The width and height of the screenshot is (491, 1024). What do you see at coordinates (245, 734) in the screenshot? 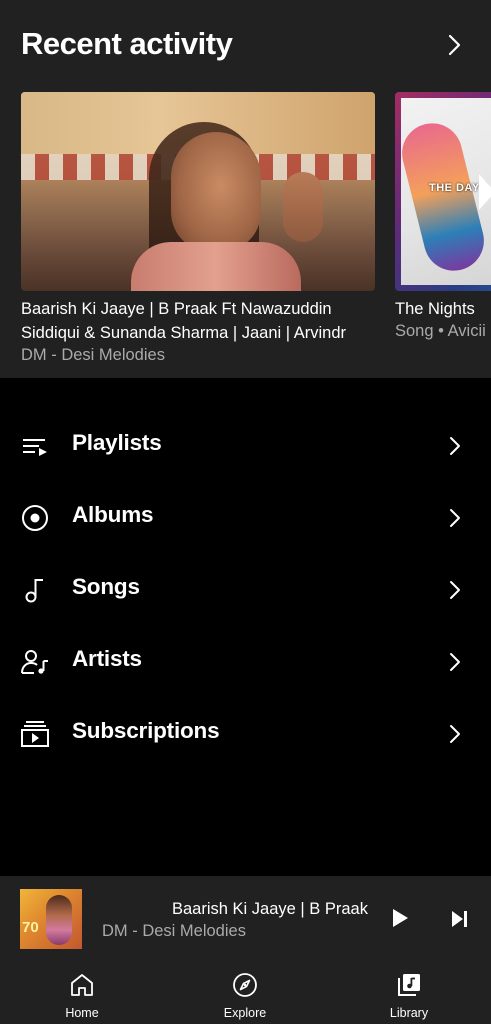
I see `menu-item-subscriptions: Subscriptions` at bounding box center [245, 734].